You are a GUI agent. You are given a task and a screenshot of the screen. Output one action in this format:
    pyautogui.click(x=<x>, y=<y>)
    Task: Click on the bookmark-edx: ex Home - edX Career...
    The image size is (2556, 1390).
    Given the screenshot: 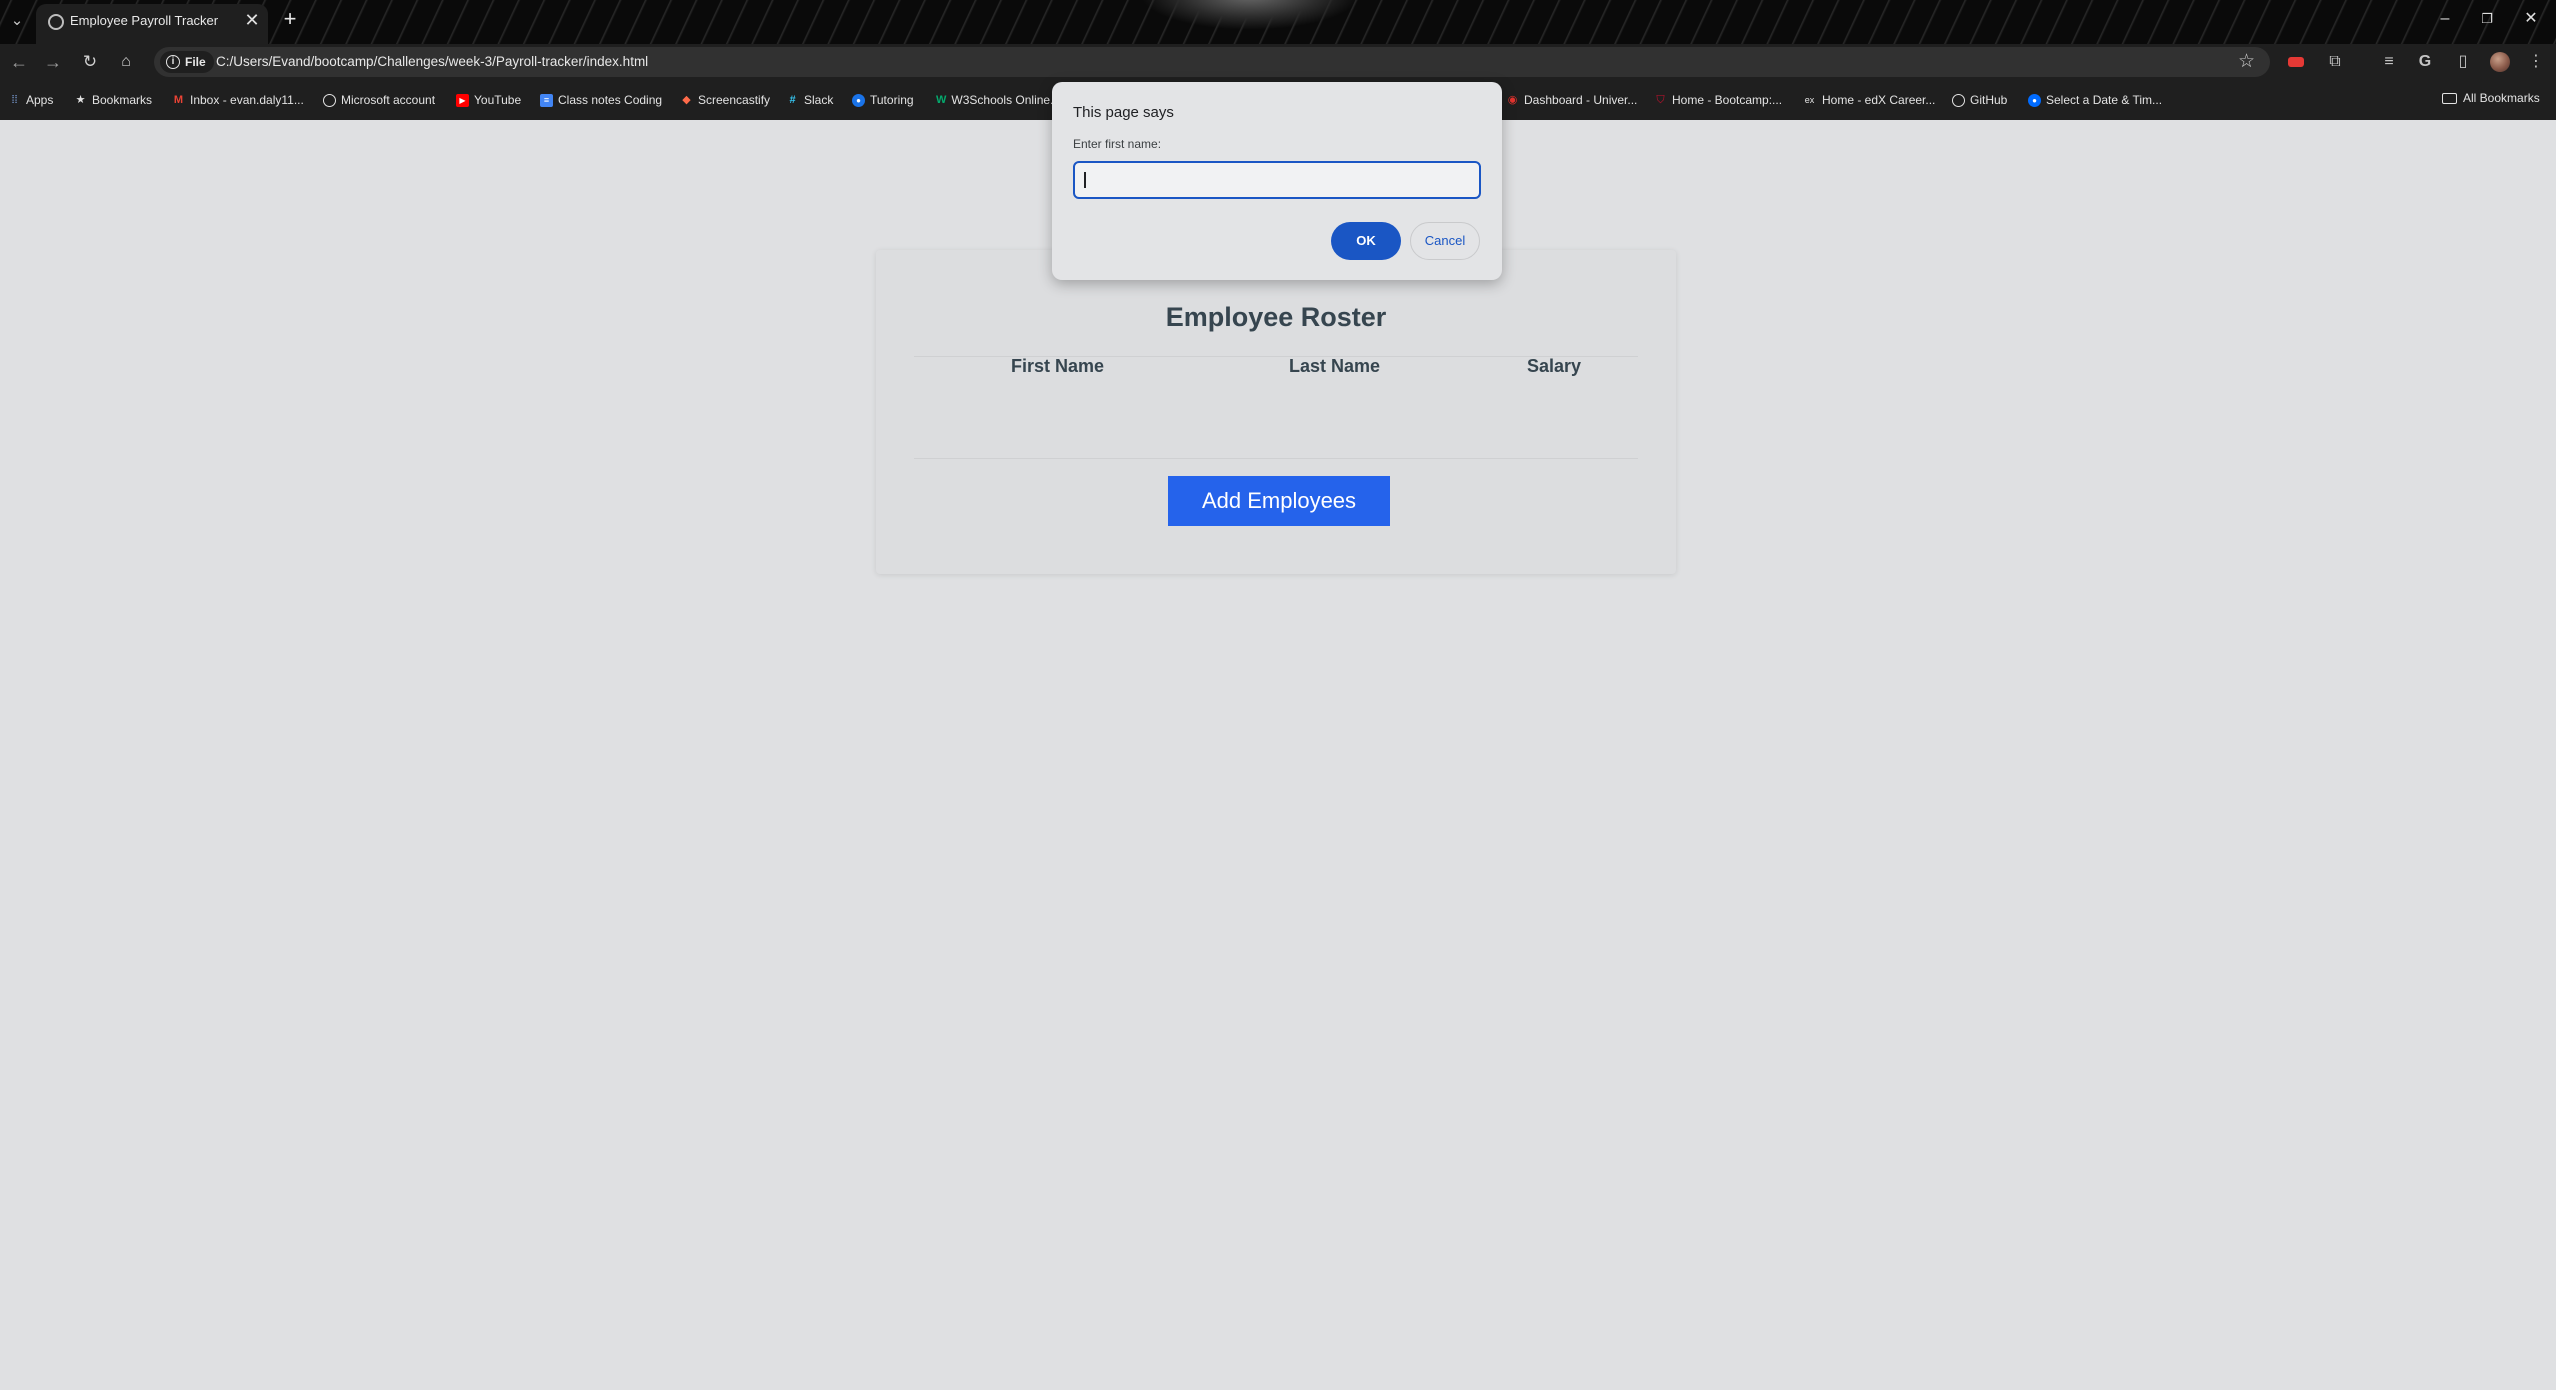 What is the action you would take?
    pyautogui.click(x=1869, y=100)
    